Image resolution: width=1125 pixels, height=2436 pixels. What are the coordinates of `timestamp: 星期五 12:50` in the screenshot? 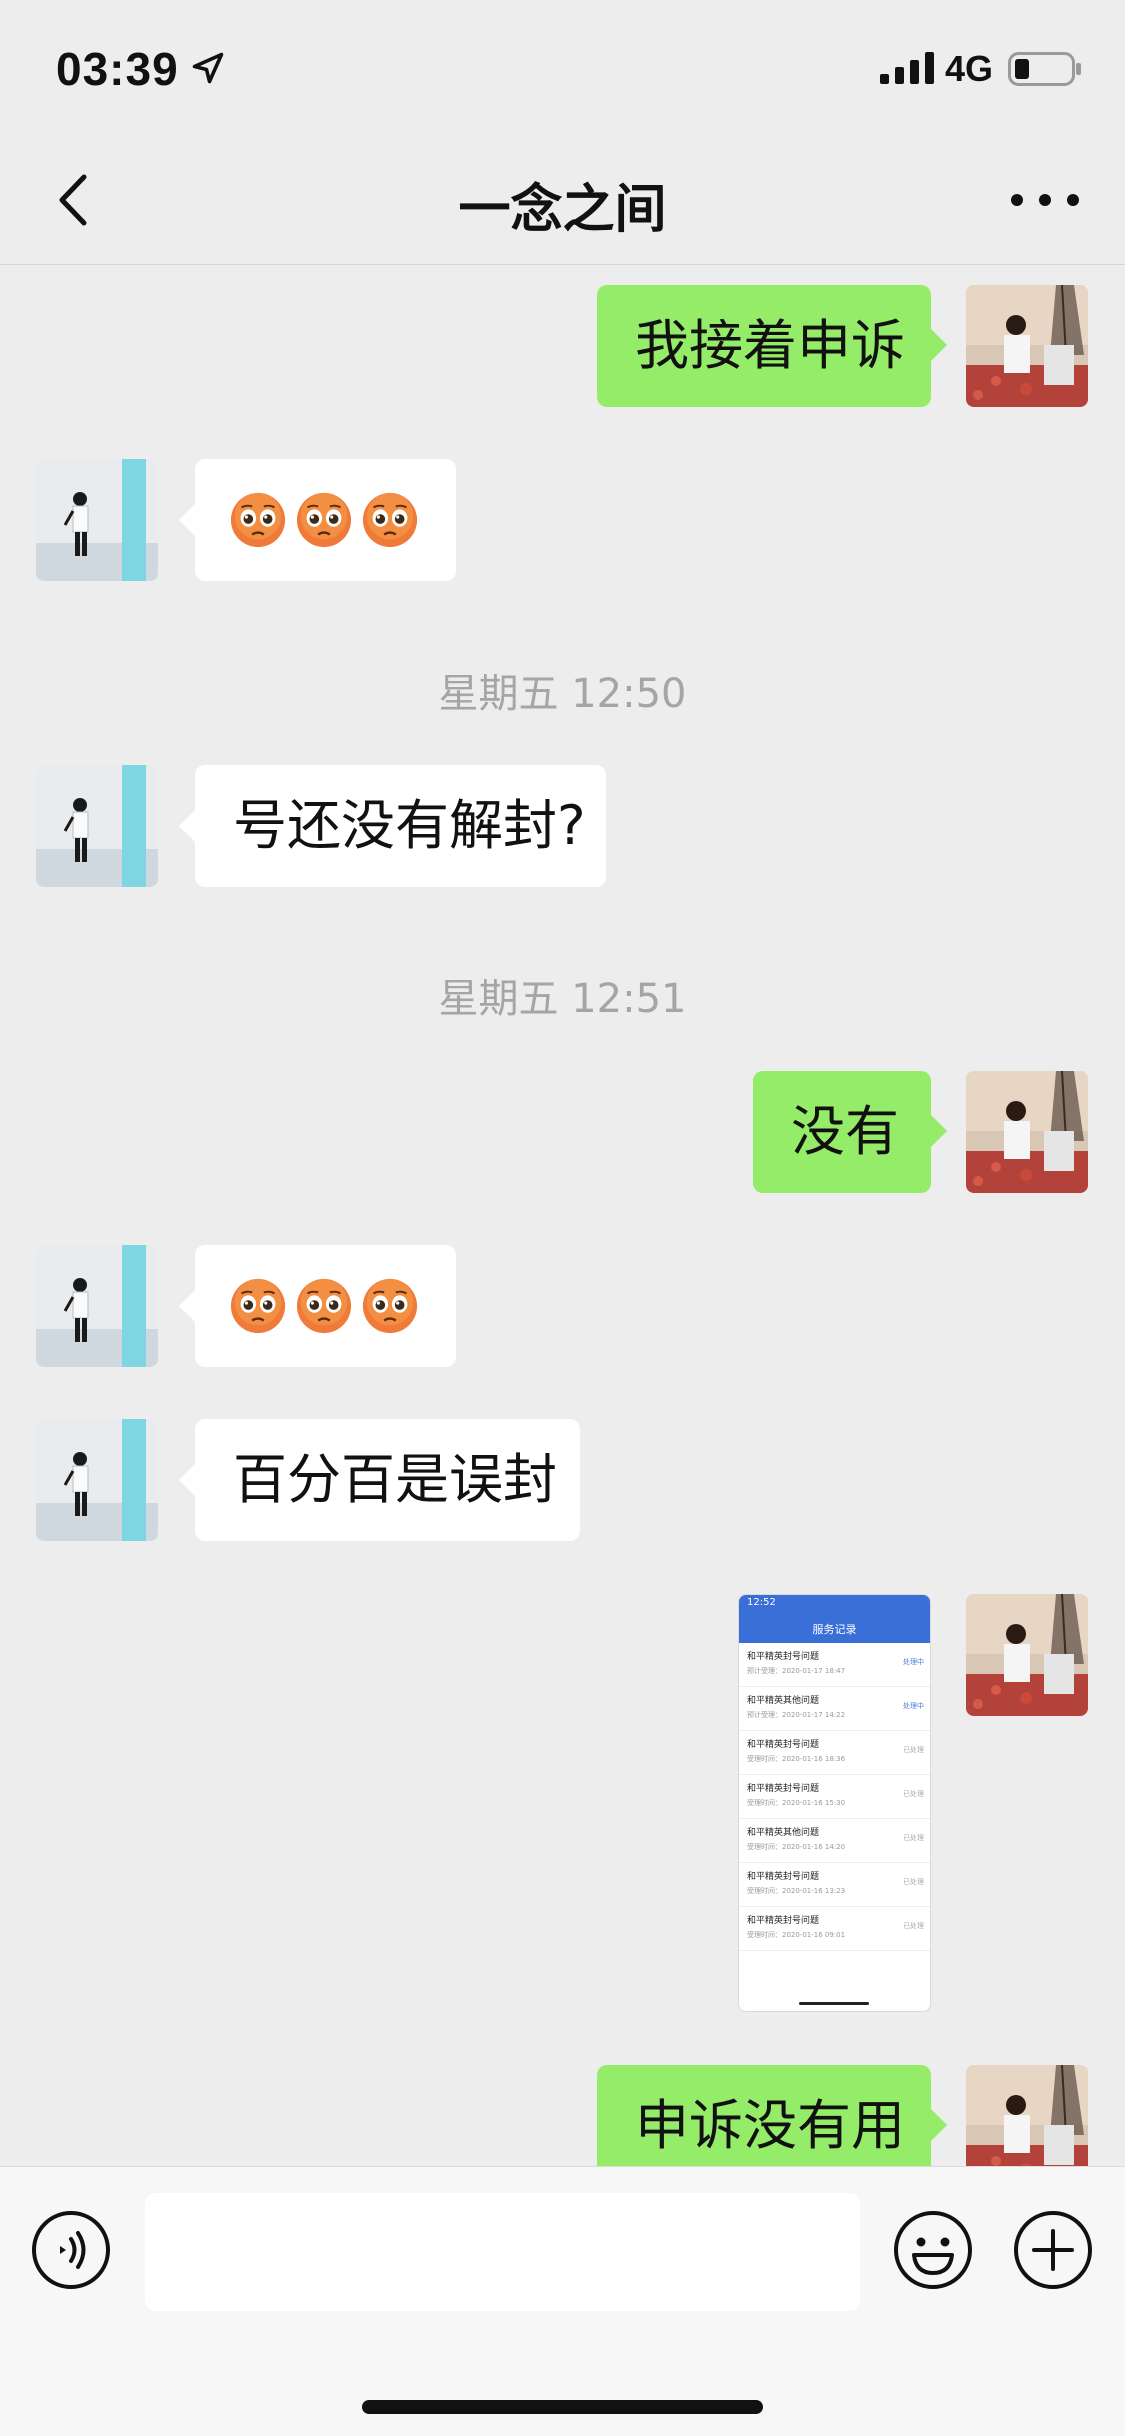 It's located at (562, 694).